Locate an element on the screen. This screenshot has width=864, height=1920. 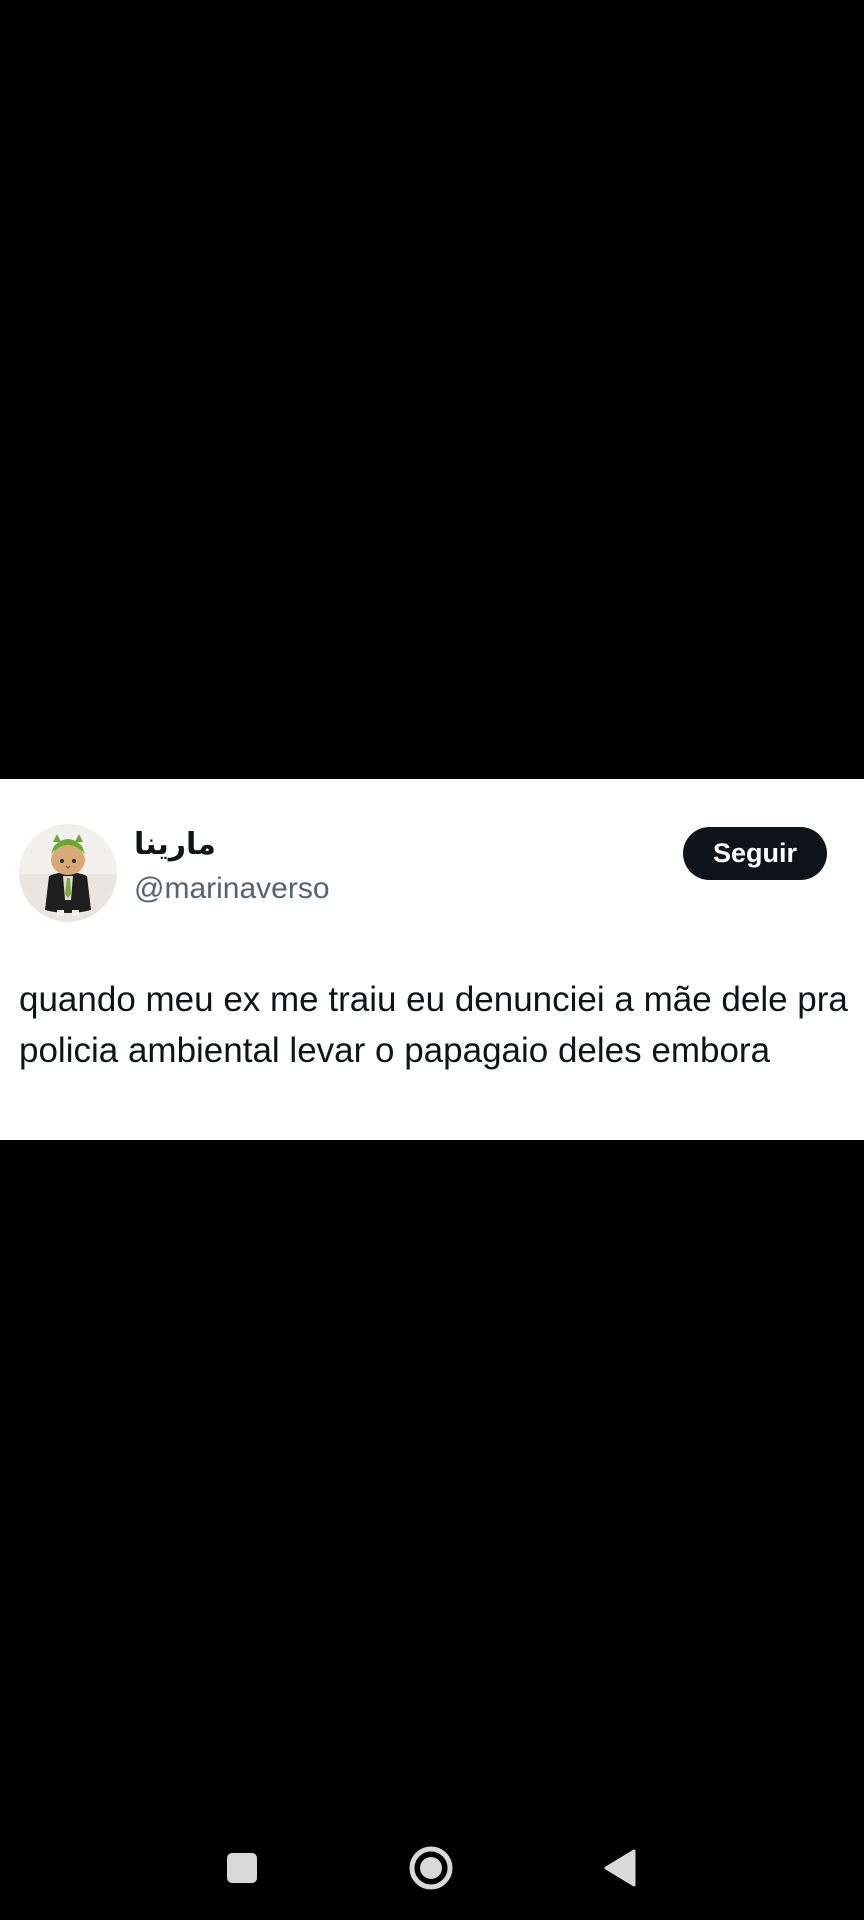
circle-home-icon is located at coordinates (431, 1867).